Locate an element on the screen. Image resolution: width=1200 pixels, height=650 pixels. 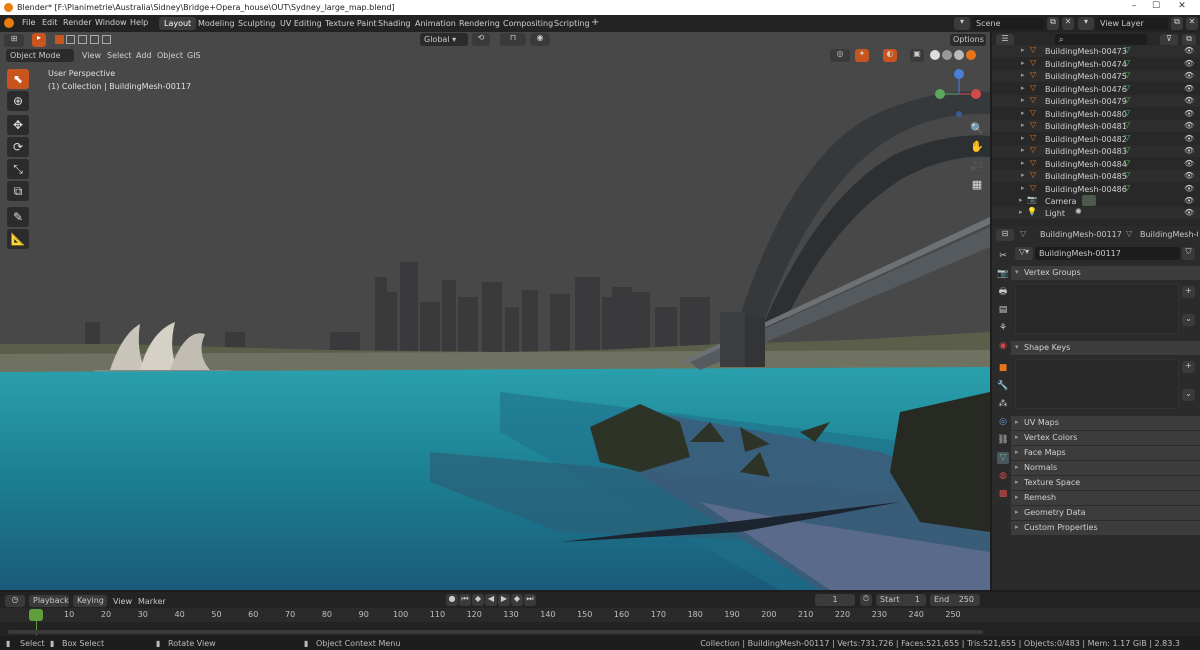
new-scene-icon: ⧉ is located at coordinates (1053, 23).